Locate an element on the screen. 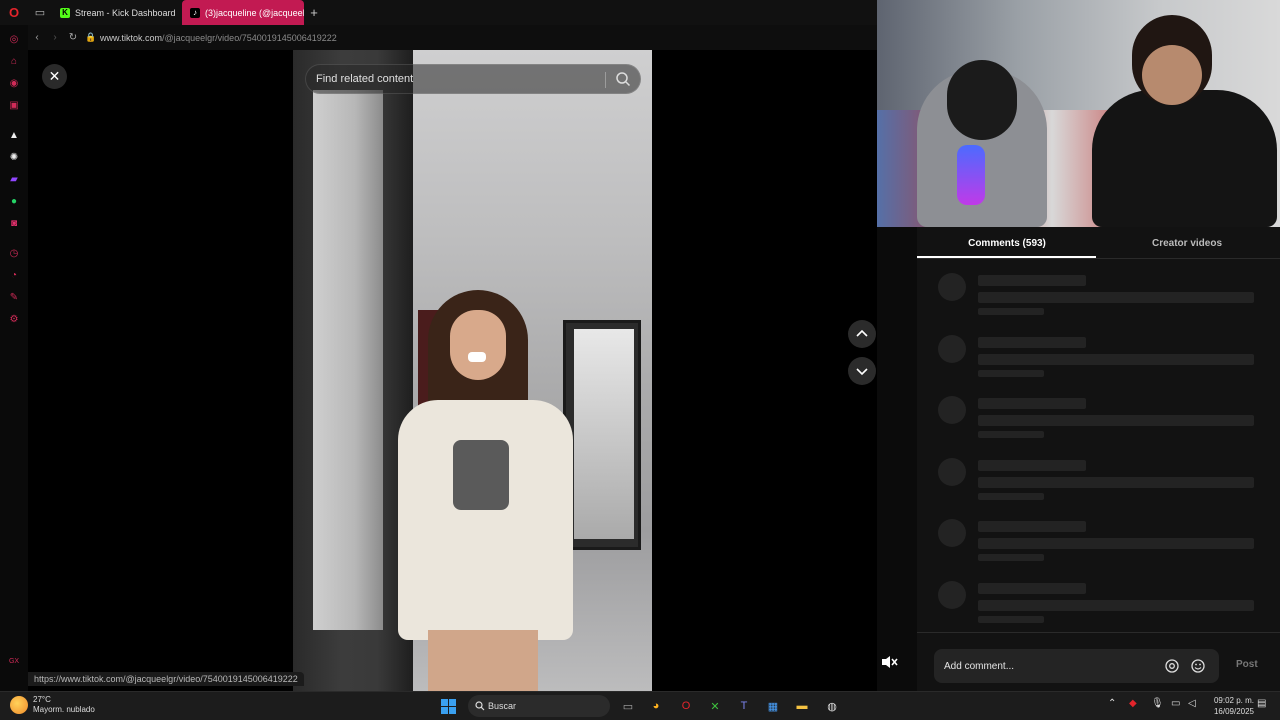 The image size is (1280, 720). clock-date: 16/09/2025 is located at coordinates (1233, 711).